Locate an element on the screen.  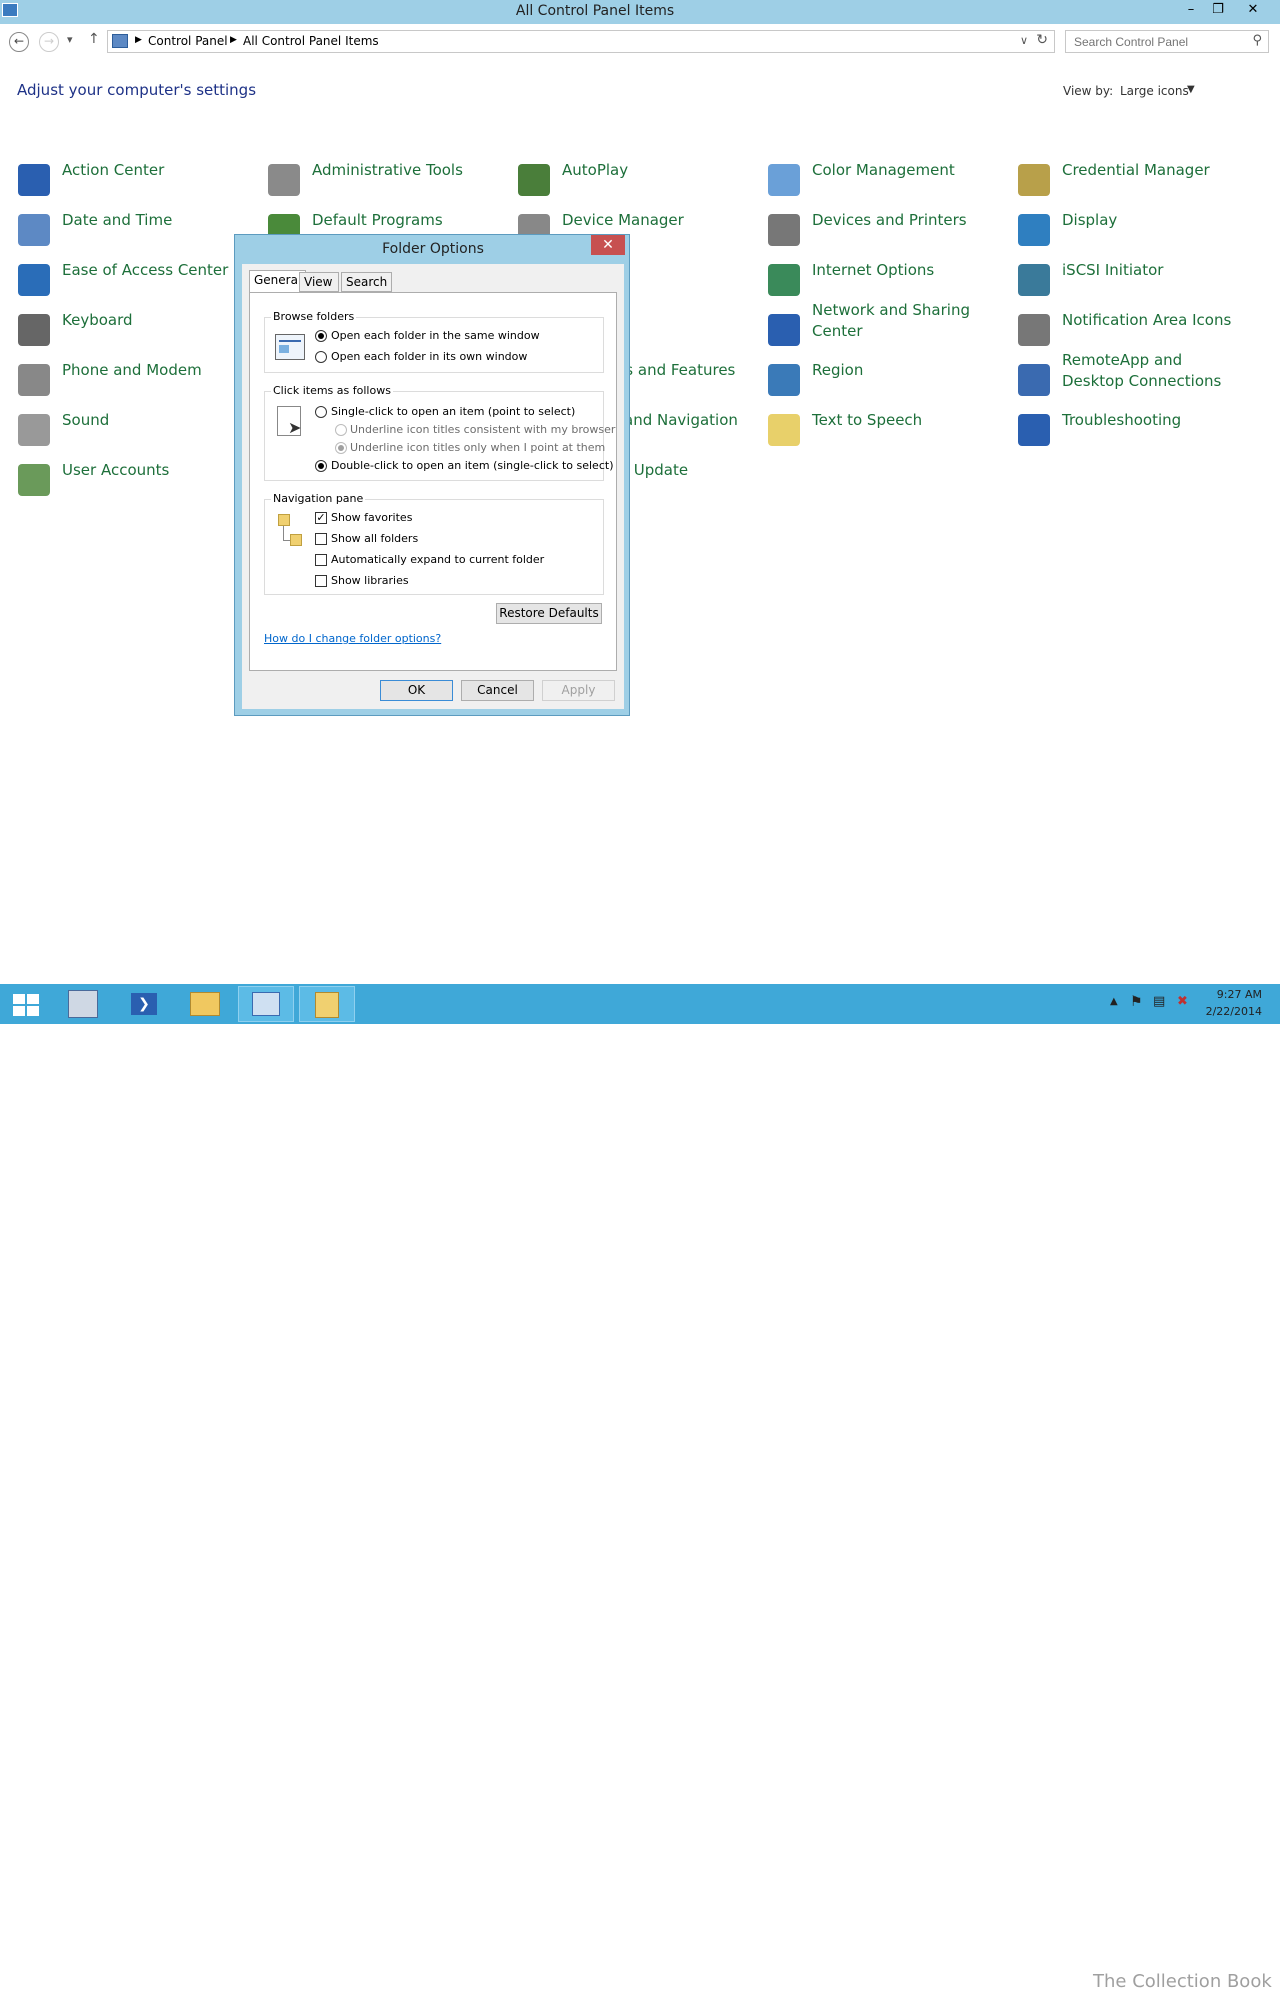
cp-item-administrative-tools: Administrative Tools is located at coordinates (388, 180).